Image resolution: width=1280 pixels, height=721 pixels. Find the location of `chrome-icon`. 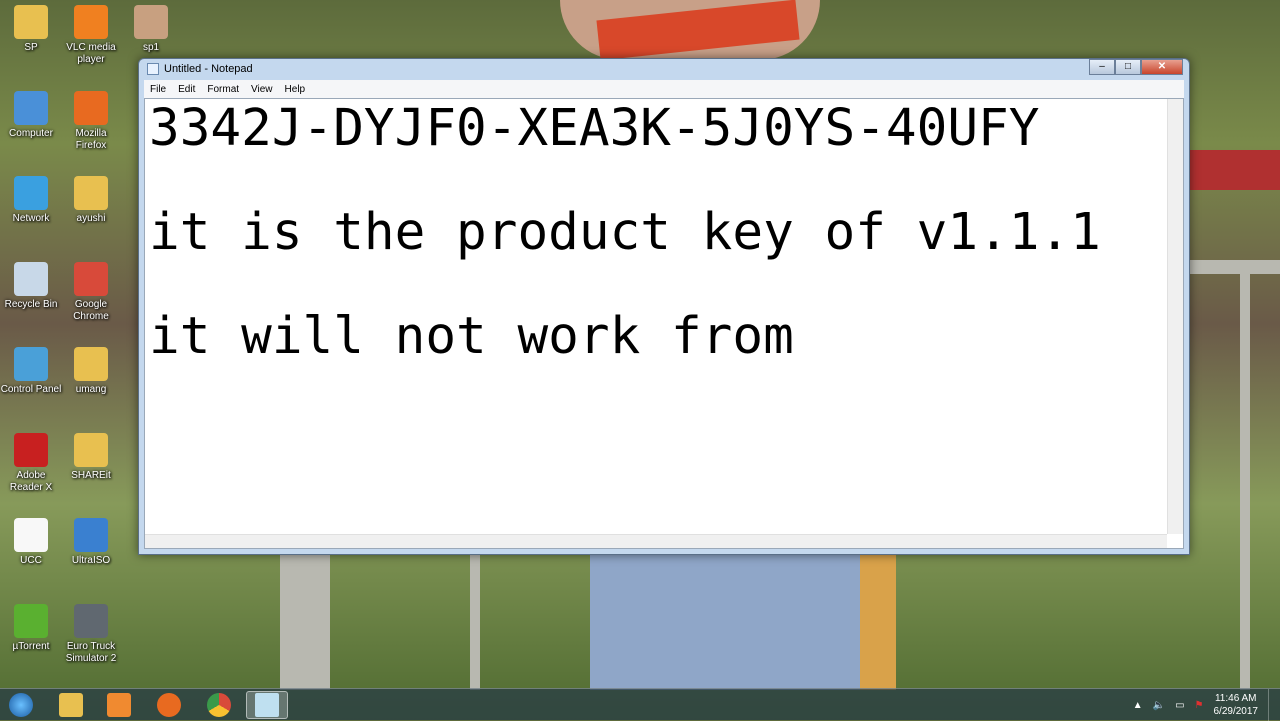

chrome-icon is located at coordinates (219, 705).